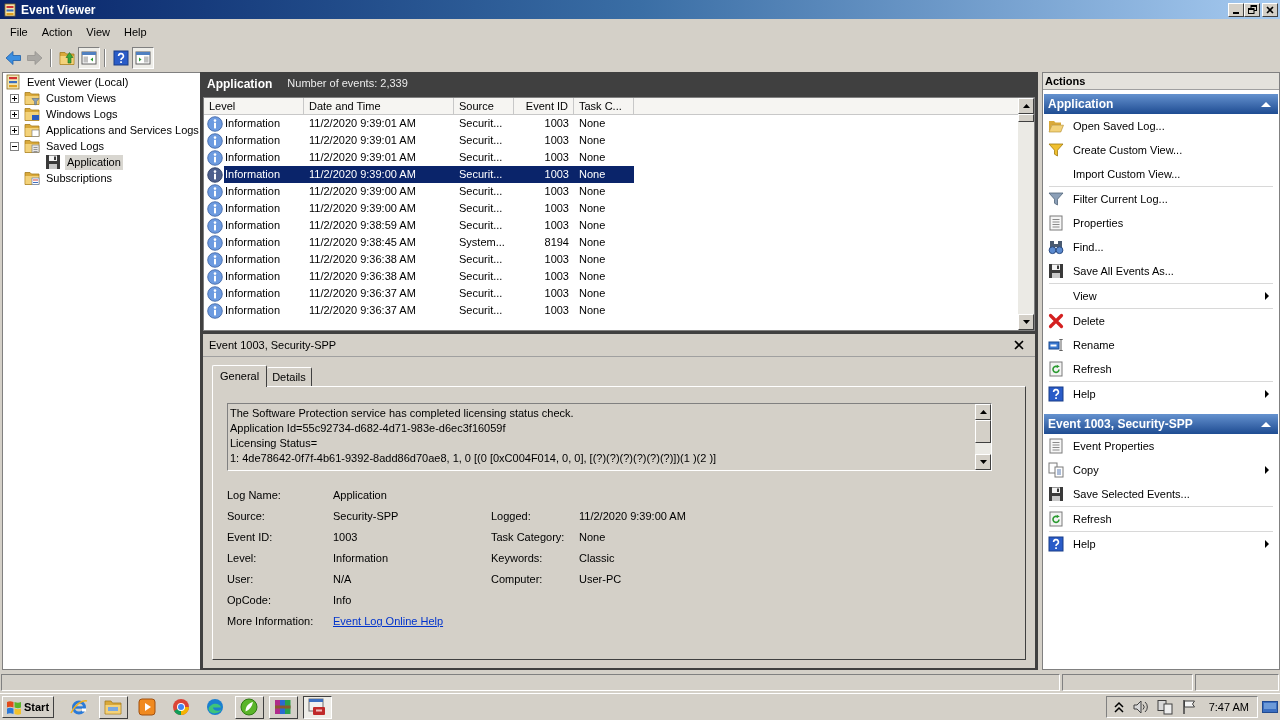  What do you see at coordinates (1188, 707) in the screenshot?
I see `flag-icon` at bounding box center [1188, 707].